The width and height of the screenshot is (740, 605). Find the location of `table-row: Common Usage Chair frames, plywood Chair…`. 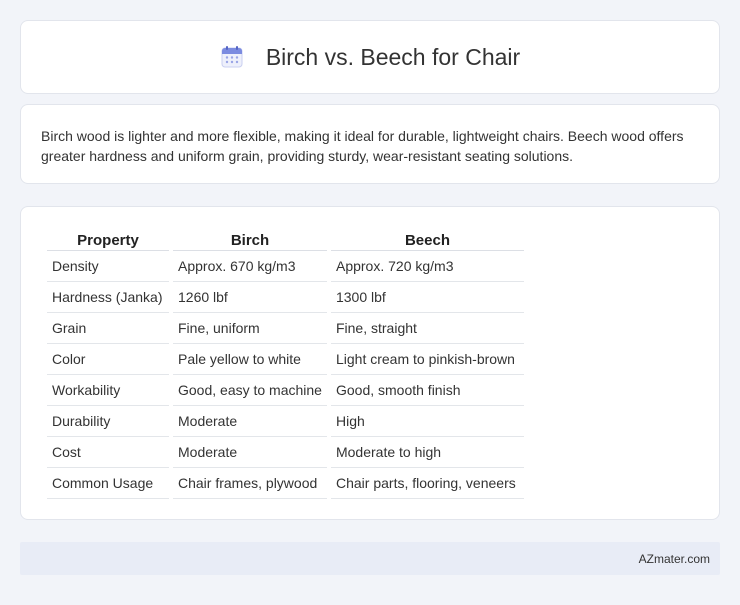

table-row: Common Usage Chair frames, plywood Chair… is located at coordinates (285, 483).